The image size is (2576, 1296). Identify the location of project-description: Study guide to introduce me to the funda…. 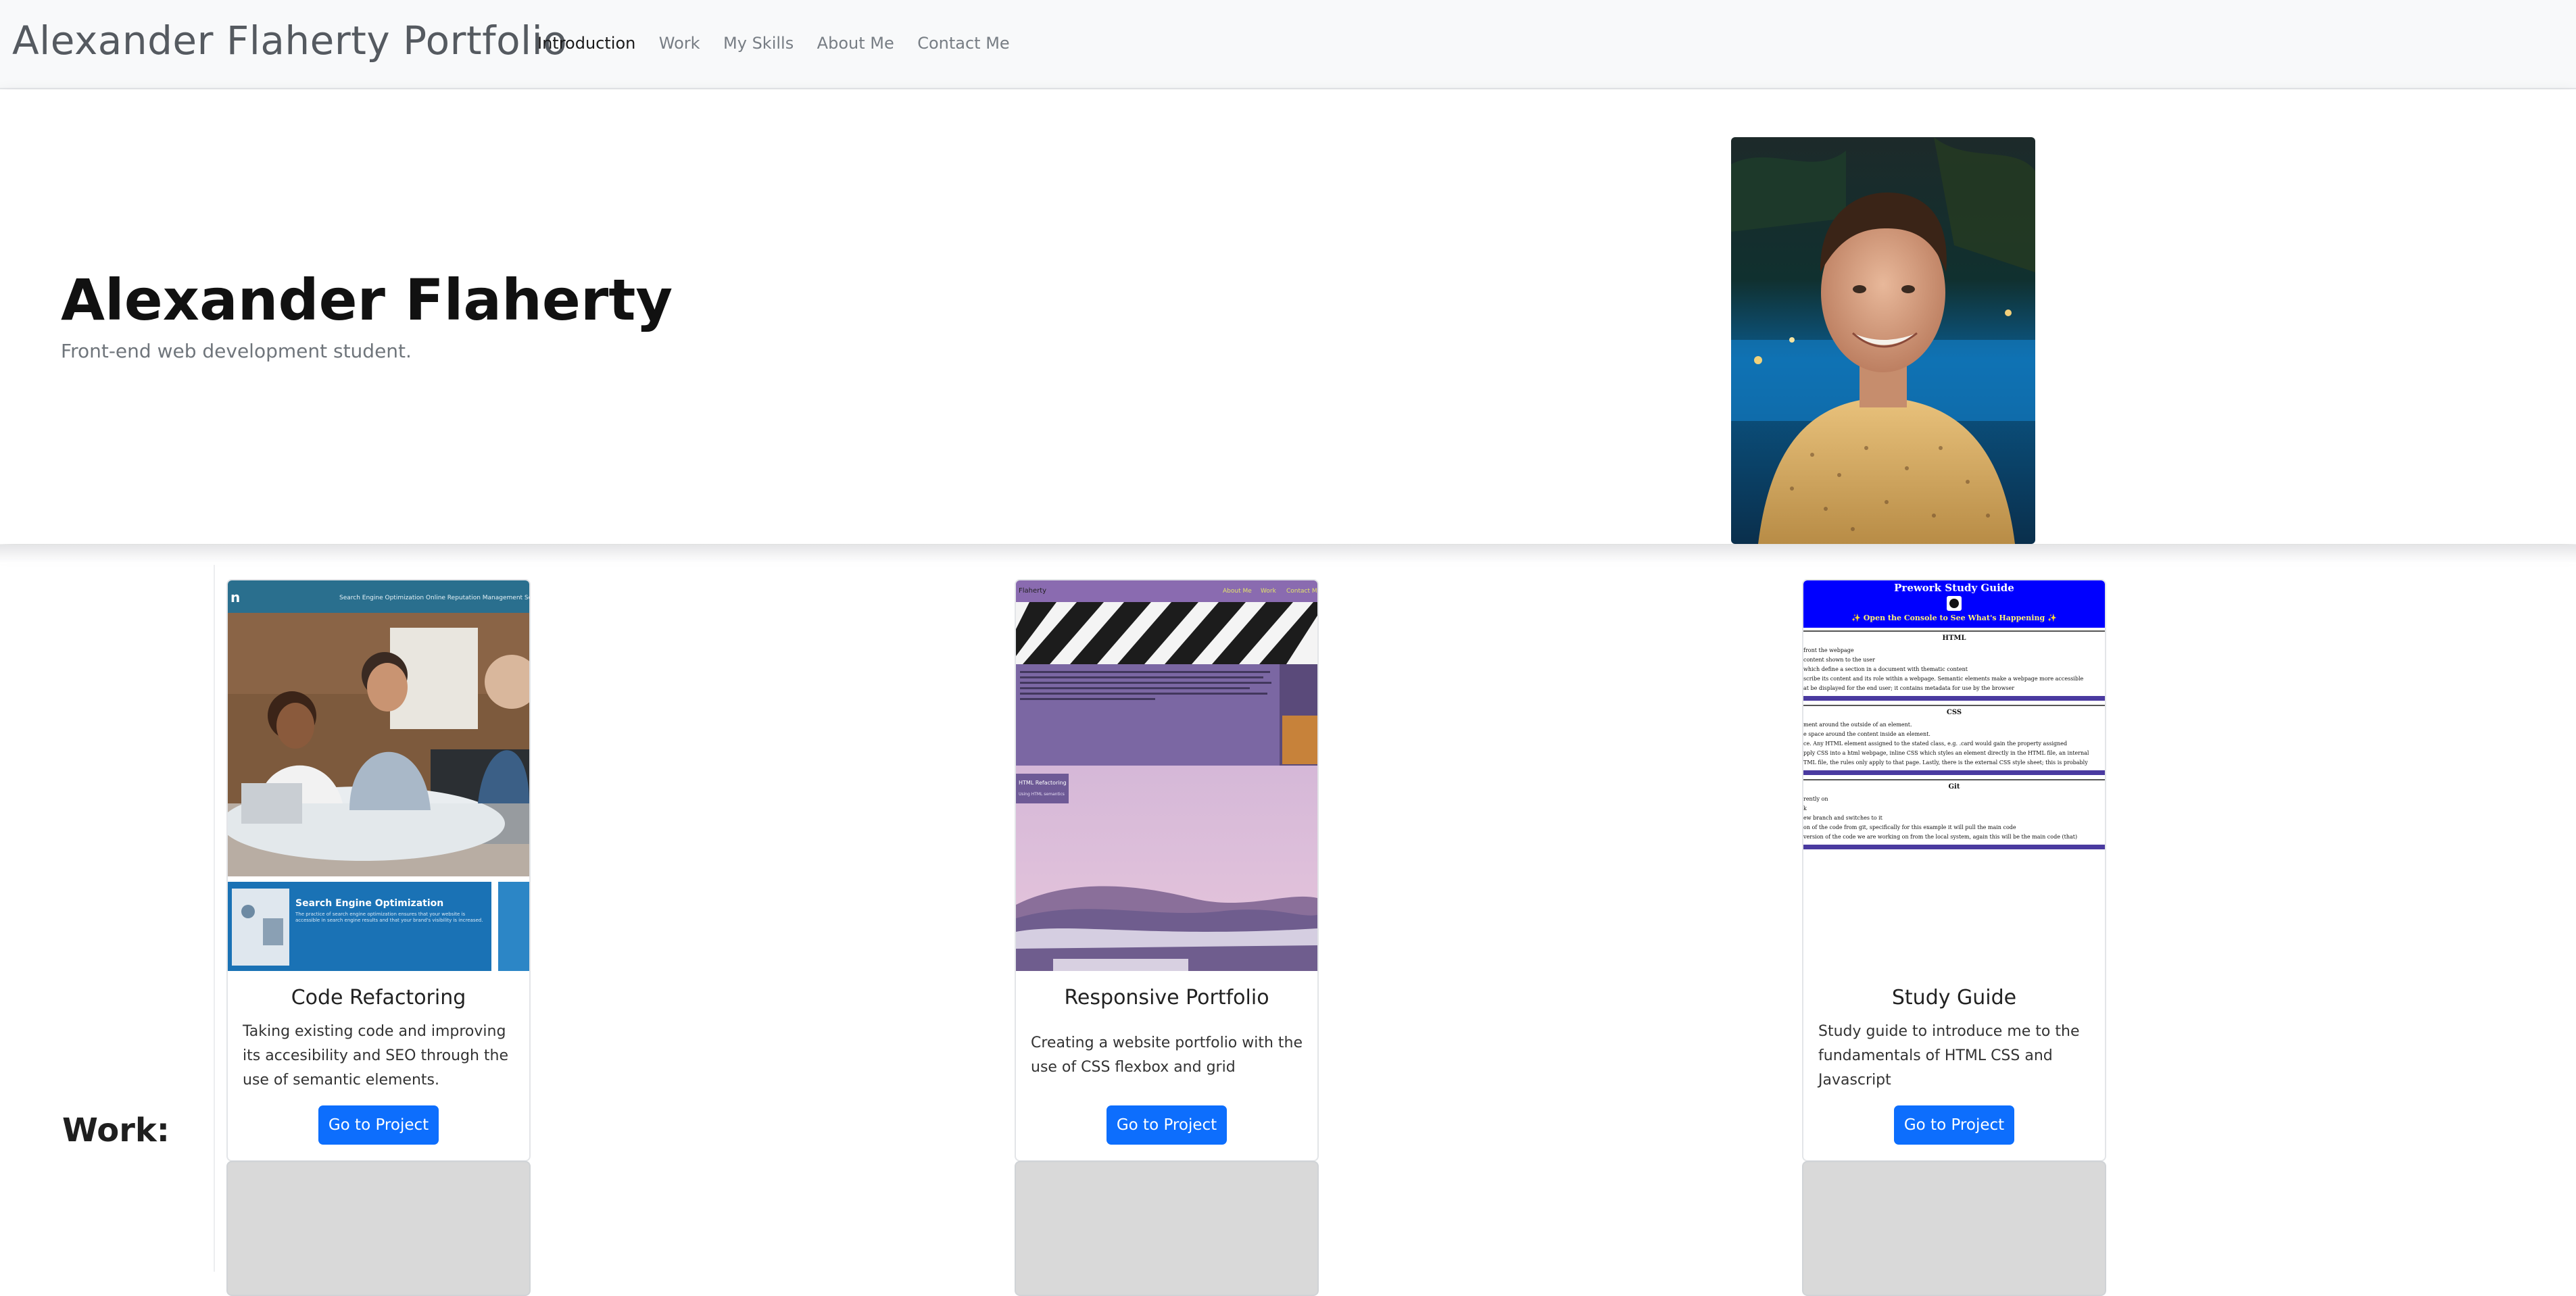
(1949, 1056).